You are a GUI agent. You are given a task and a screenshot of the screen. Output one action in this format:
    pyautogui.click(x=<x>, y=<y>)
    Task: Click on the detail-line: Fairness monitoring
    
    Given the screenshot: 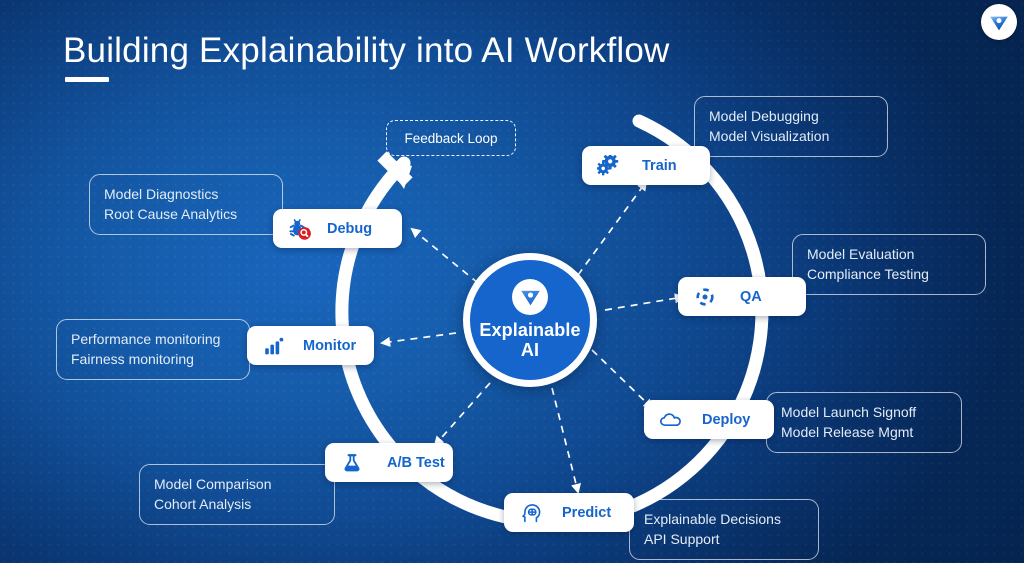 What is the action you would take?
    pyautogui.click(x=132, y=359)
    